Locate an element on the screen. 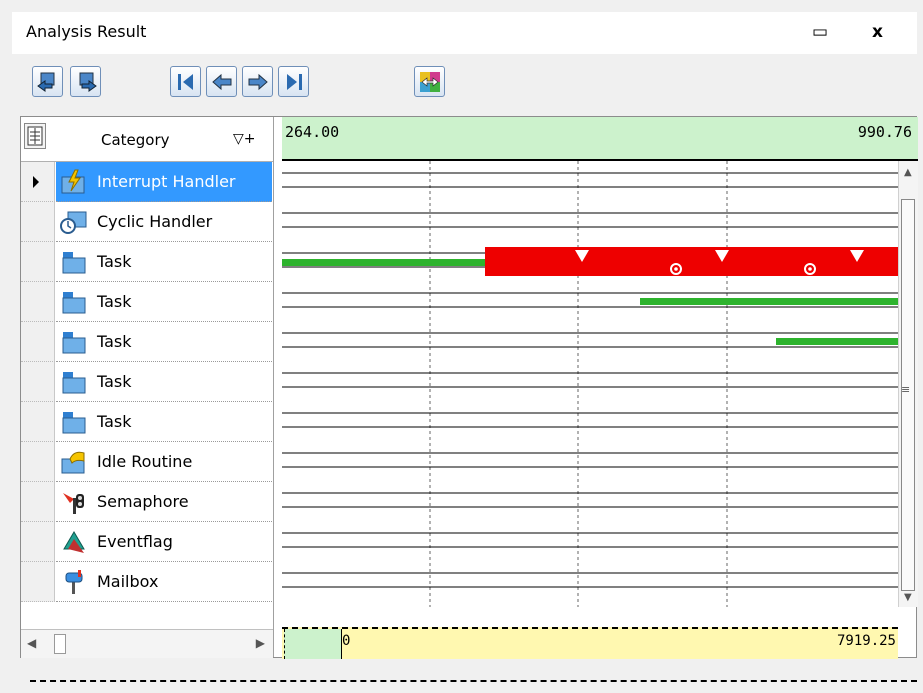  overview-end-label: 7919.25 is located at coordinates (866, 641).